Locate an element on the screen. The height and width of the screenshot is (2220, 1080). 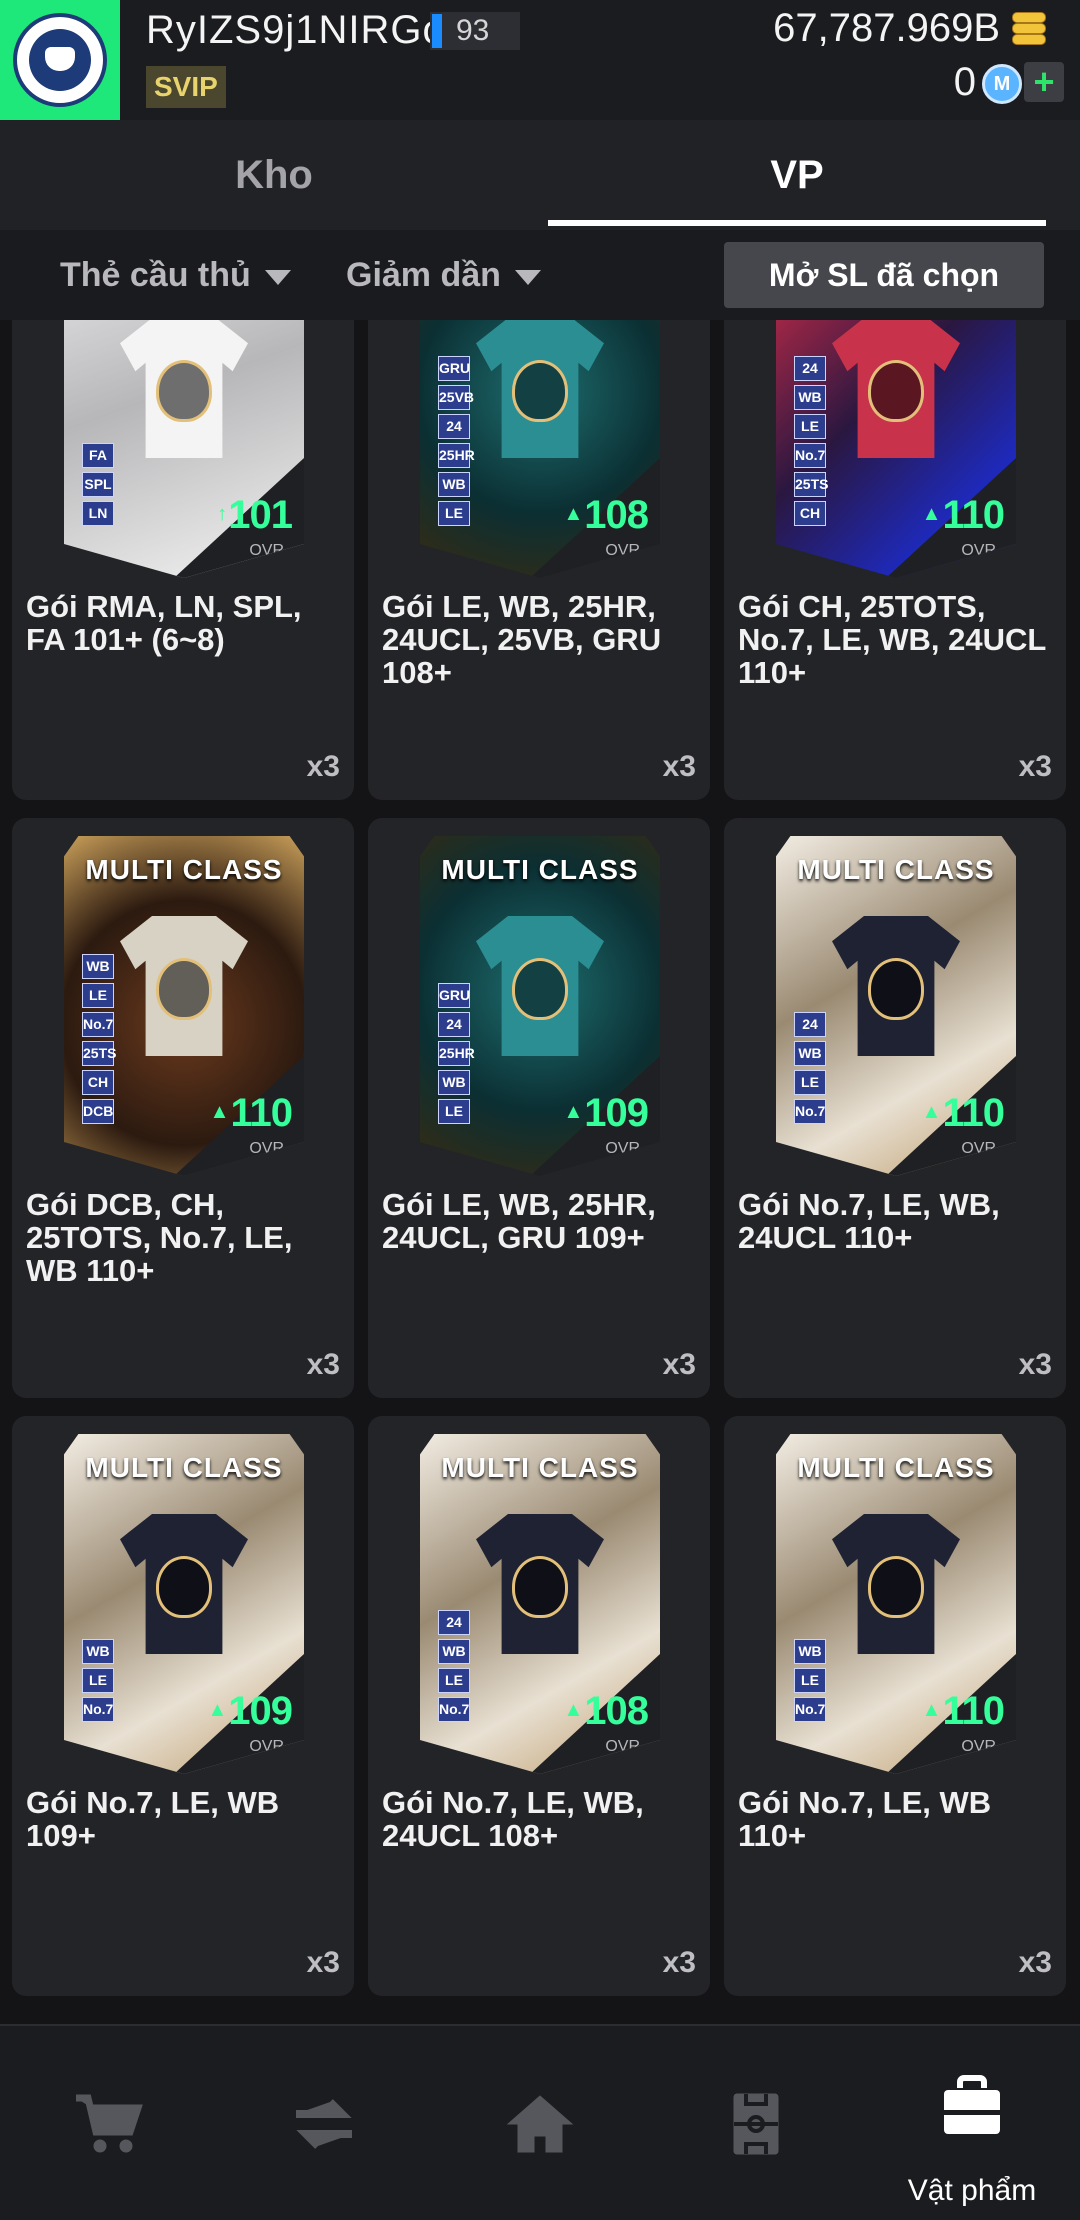
nav-squad is located at coordinates (756, 2123).